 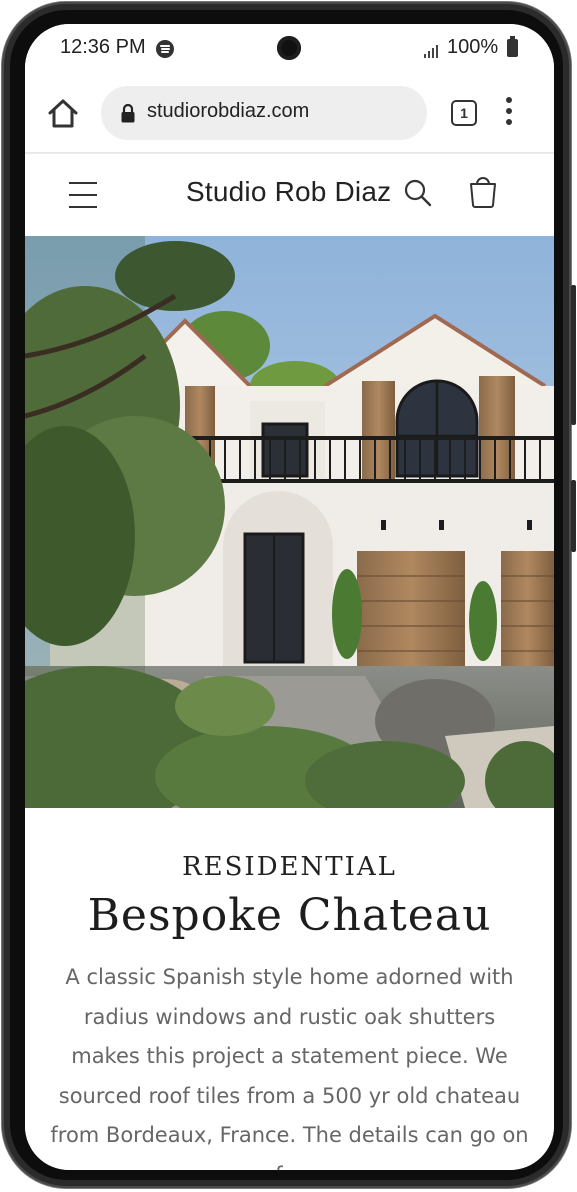 I want to click on battery-percent: 100%, so click(x=473, y=47).